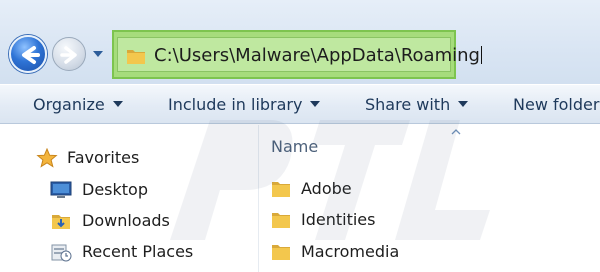  I want to click on forward-button, so click(69, 54).